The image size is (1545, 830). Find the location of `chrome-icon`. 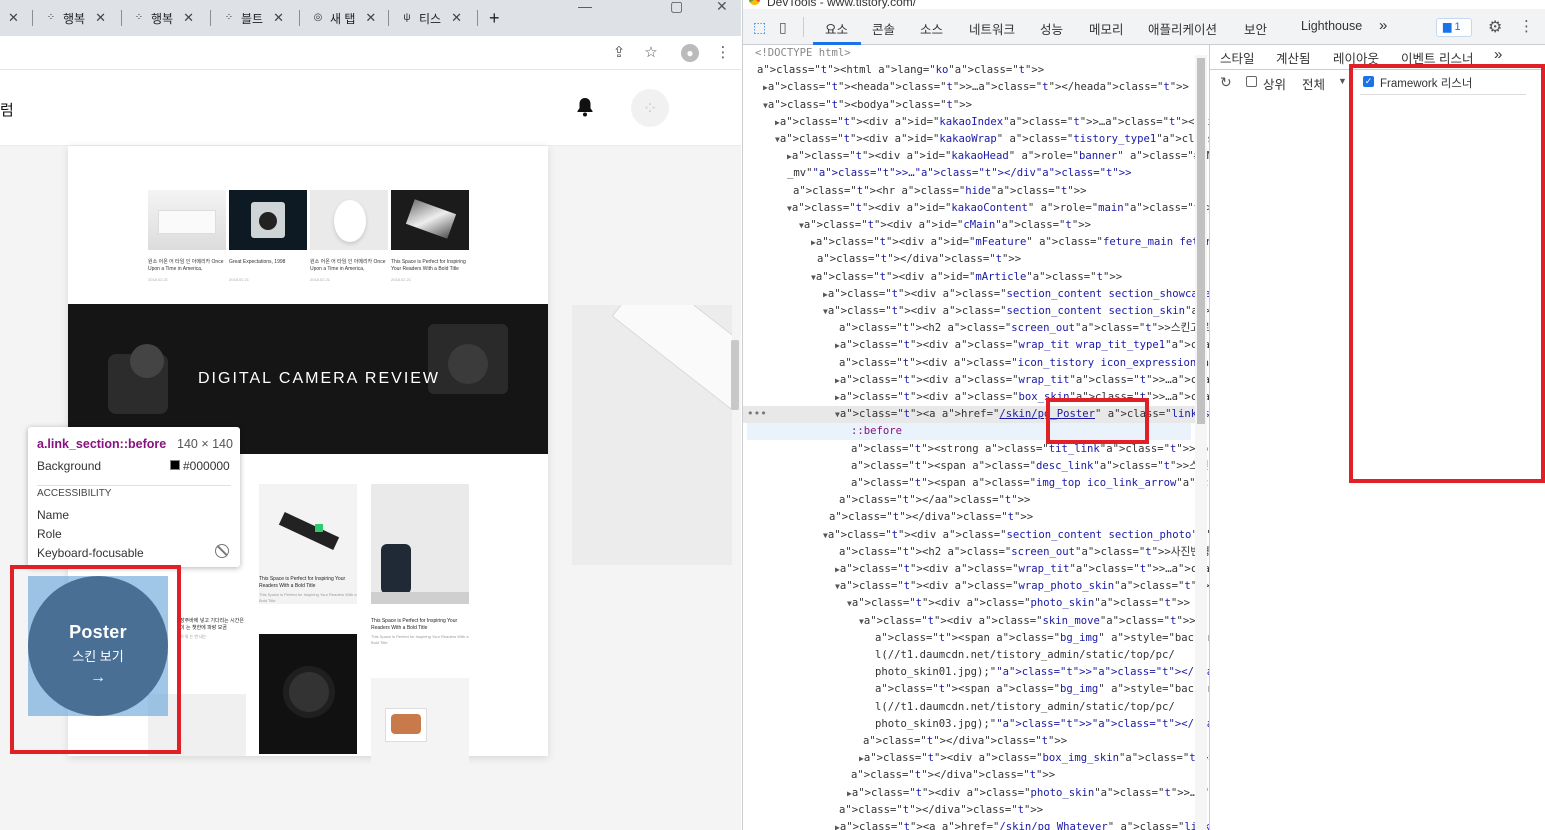

chrome-icon is located at coordinates (754, 2).